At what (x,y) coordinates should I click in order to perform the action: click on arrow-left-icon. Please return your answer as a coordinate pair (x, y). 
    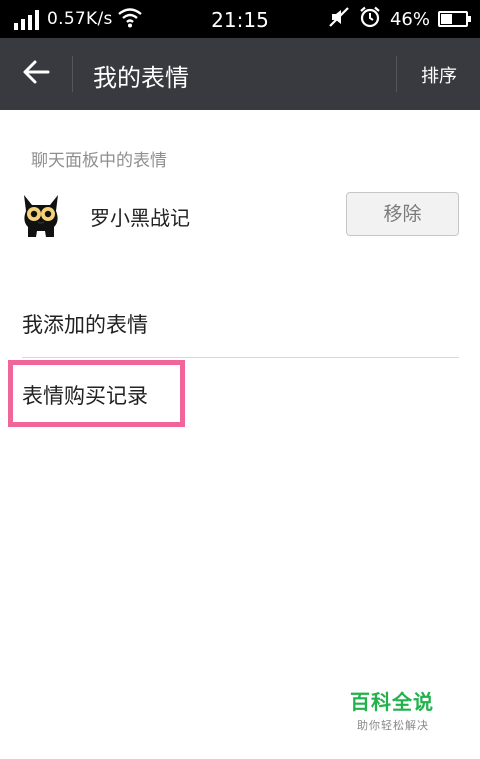
    Looking at the image, I should click on (36, 74).